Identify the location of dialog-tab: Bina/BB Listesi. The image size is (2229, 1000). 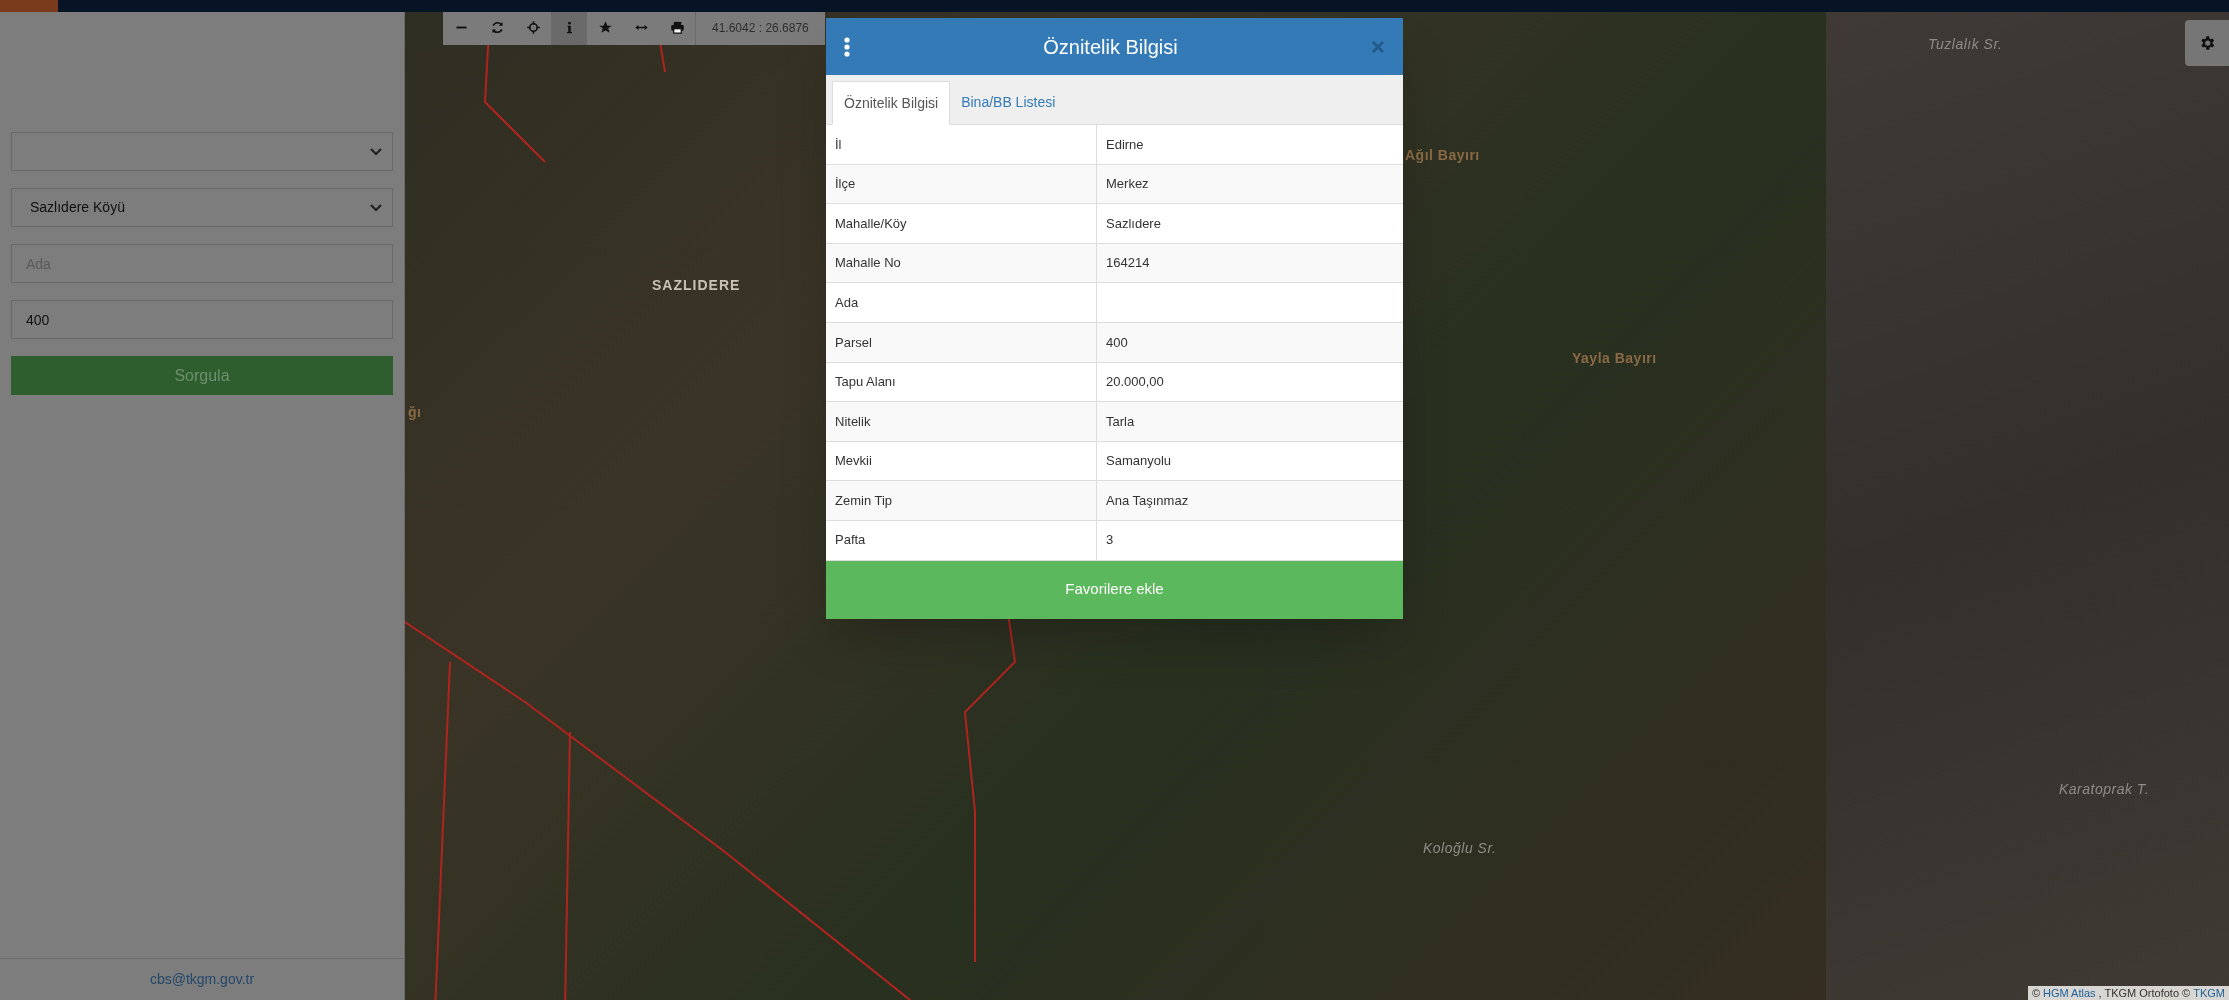
(1008, 102).